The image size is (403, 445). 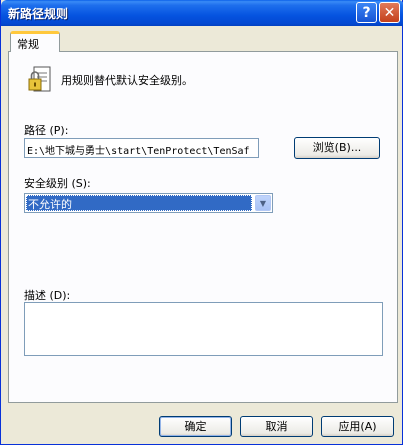 What do you see at coordinates (139, 203) in the screenshot?
I see `security-level-value: 不允许的` at bounding box center [139, 203].